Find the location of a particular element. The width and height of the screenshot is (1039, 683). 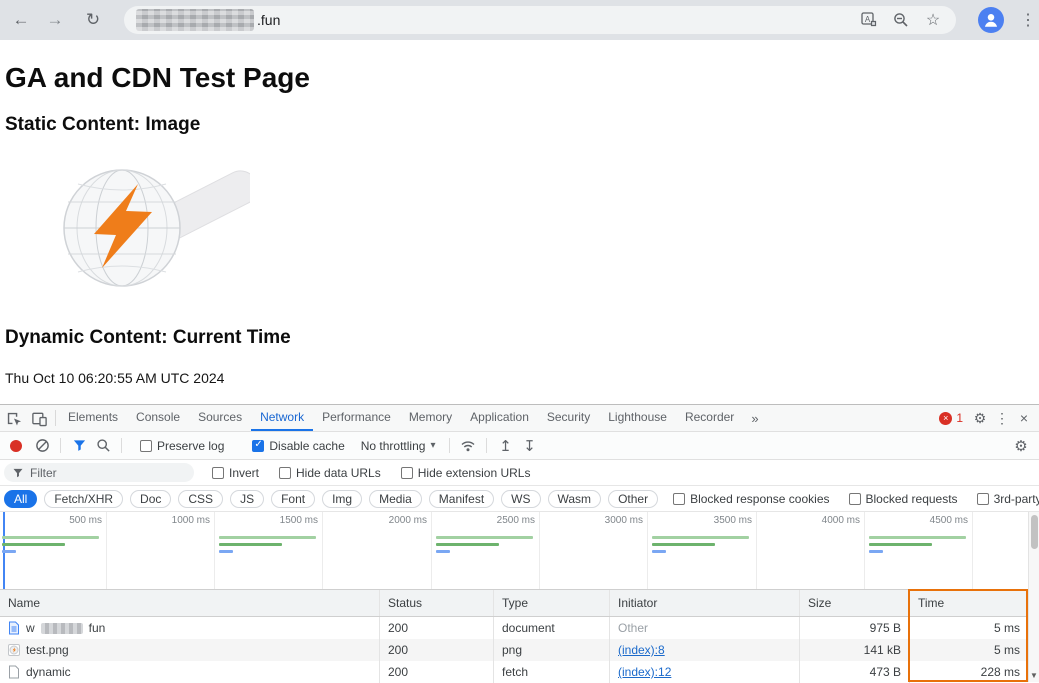

scrollbar-down-arrow: ▼ is located at coordinates (1034, 675).